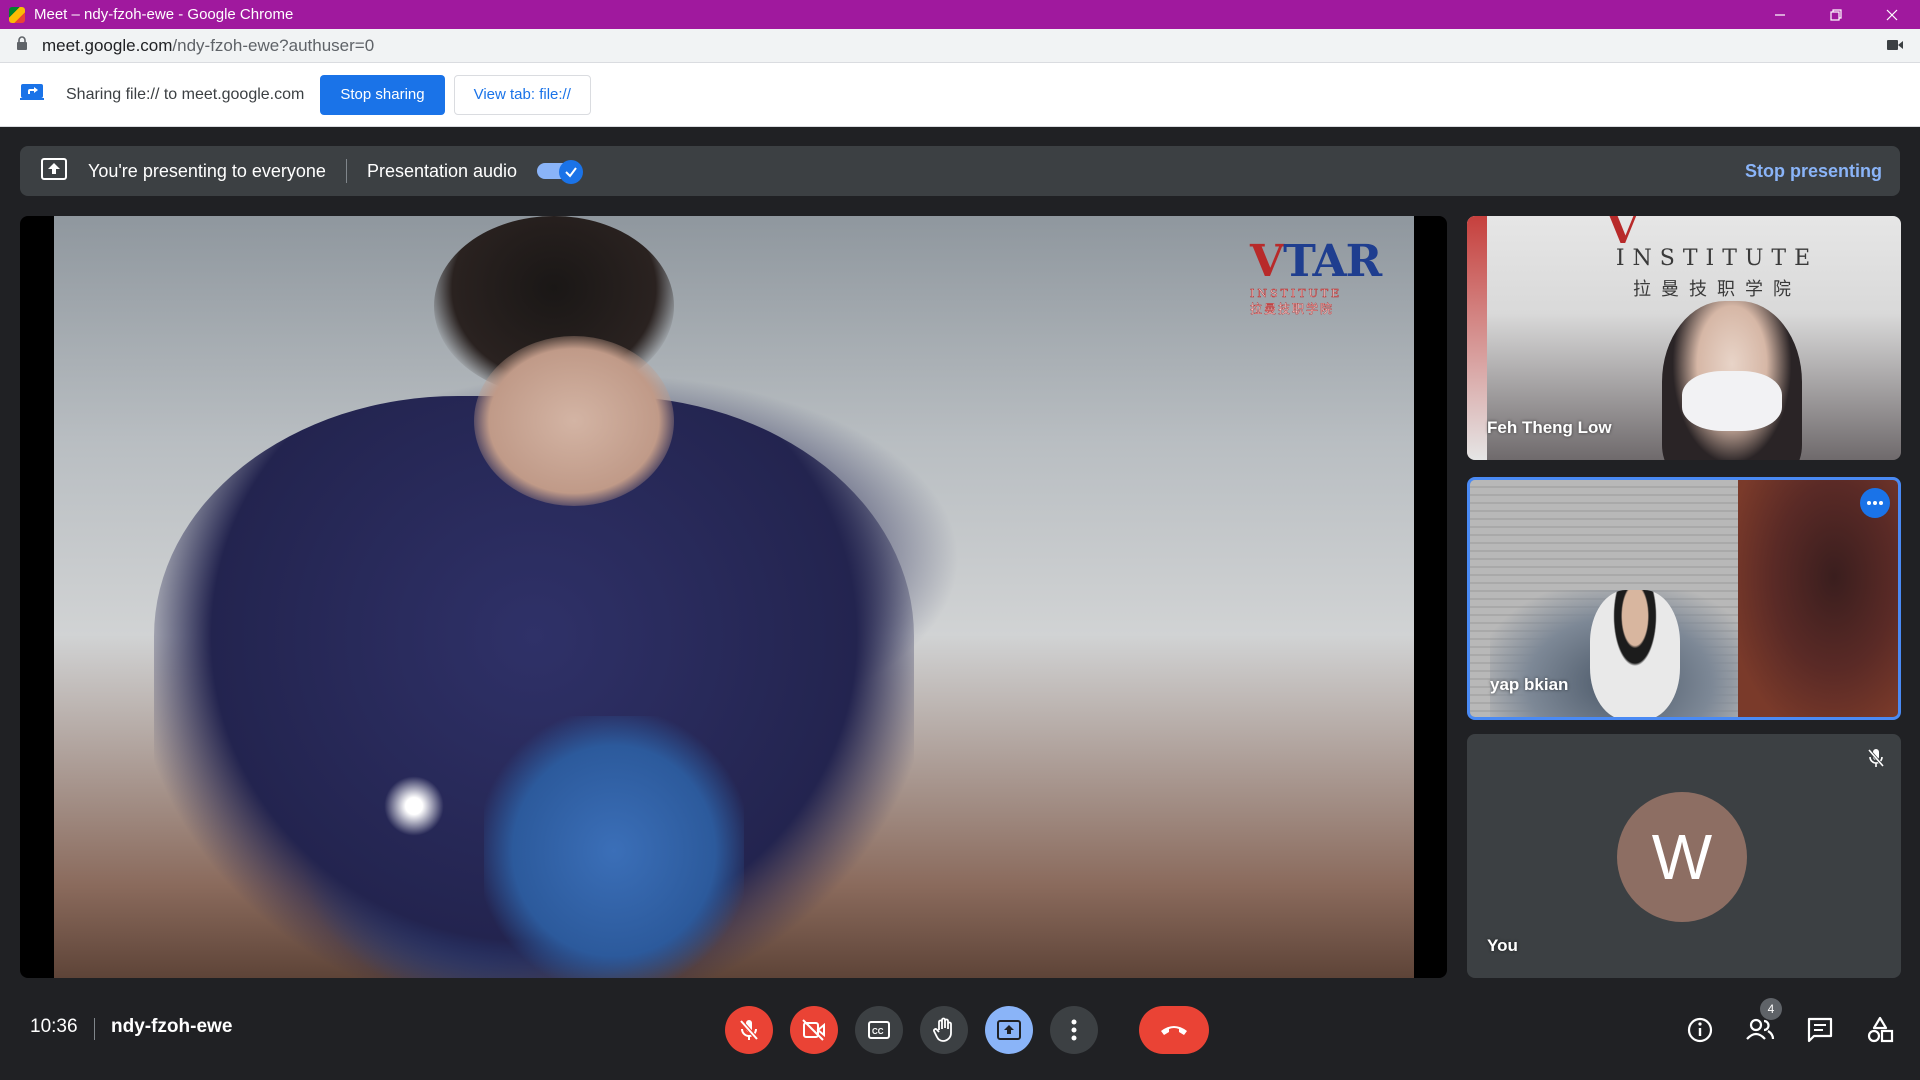 The height and width of the screenshot is (1080, 1920). I want to click on meet-favicon-icon, so click(17, 14).